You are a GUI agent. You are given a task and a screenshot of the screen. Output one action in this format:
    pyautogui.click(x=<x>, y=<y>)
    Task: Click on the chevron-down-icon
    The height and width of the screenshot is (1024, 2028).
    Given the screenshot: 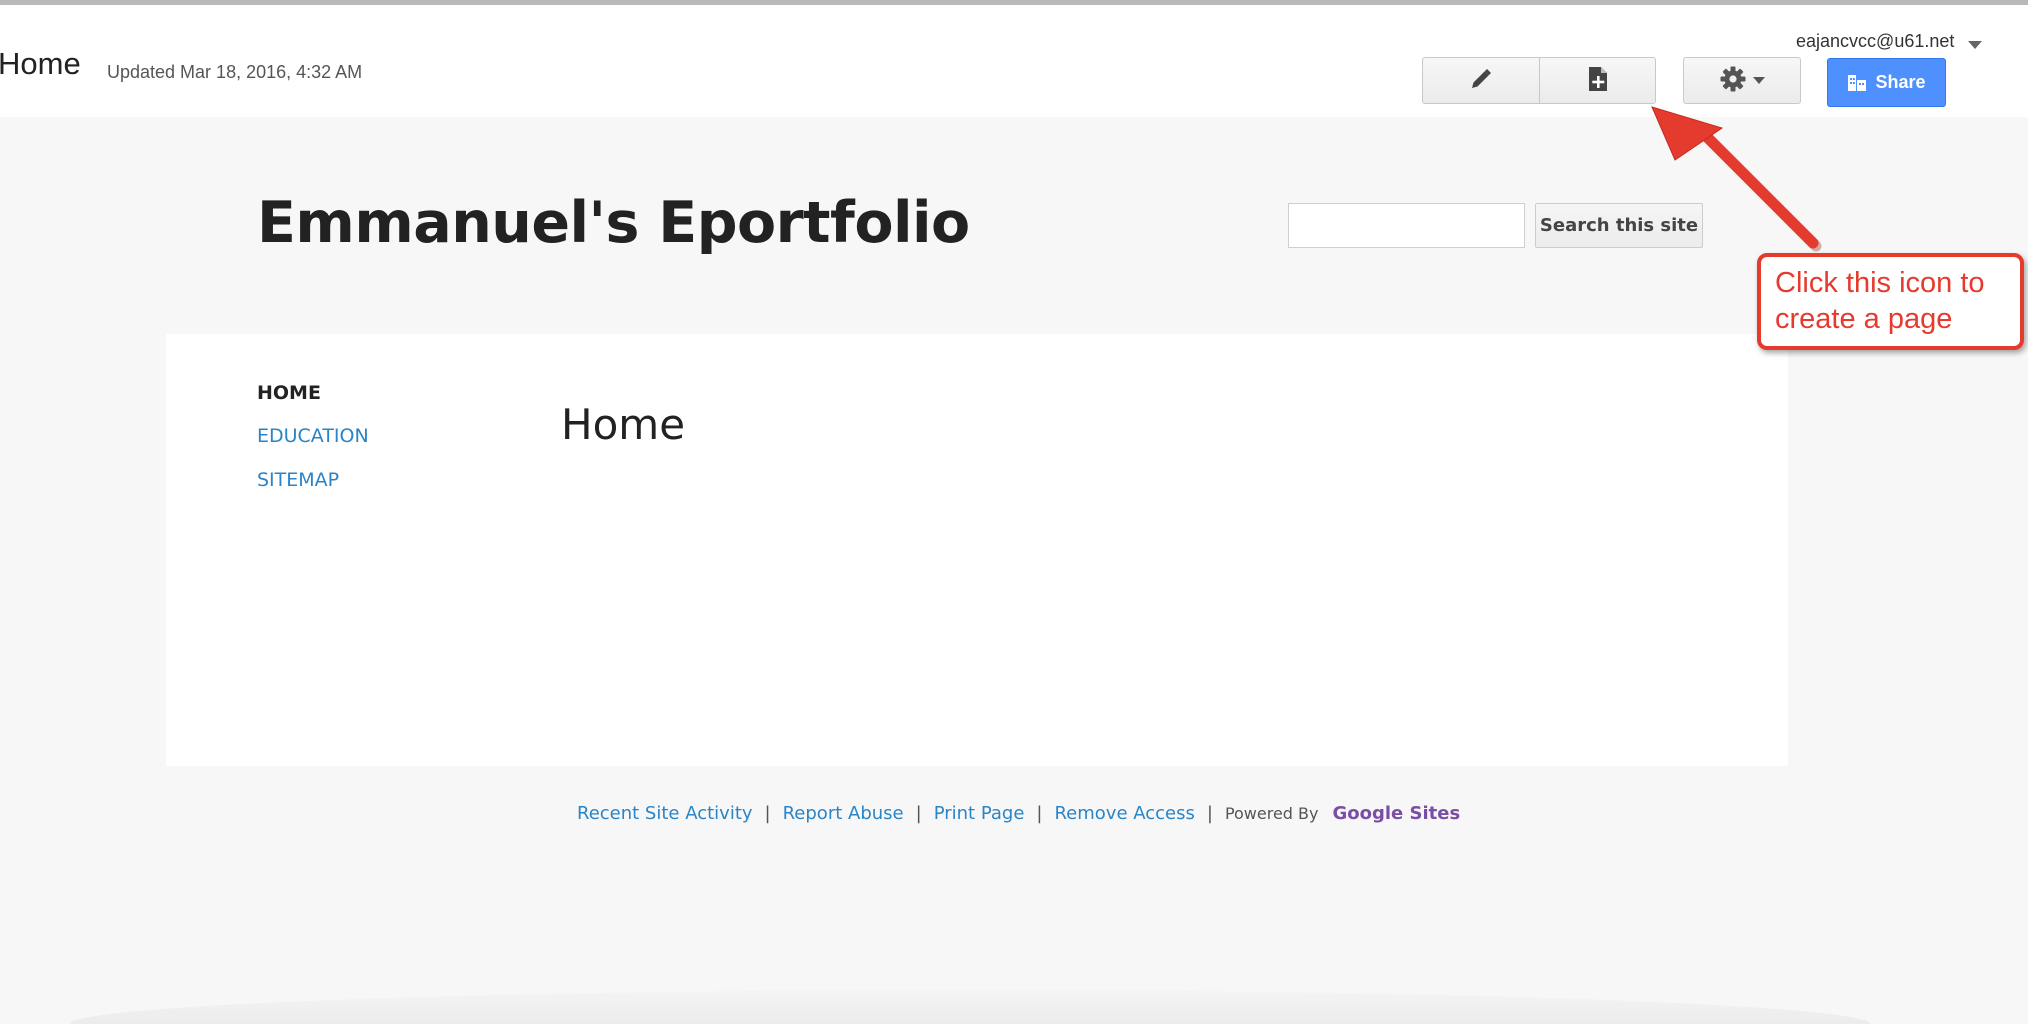 What is the action you would take?
    pyautogui.click(x=1759, y=80)
    